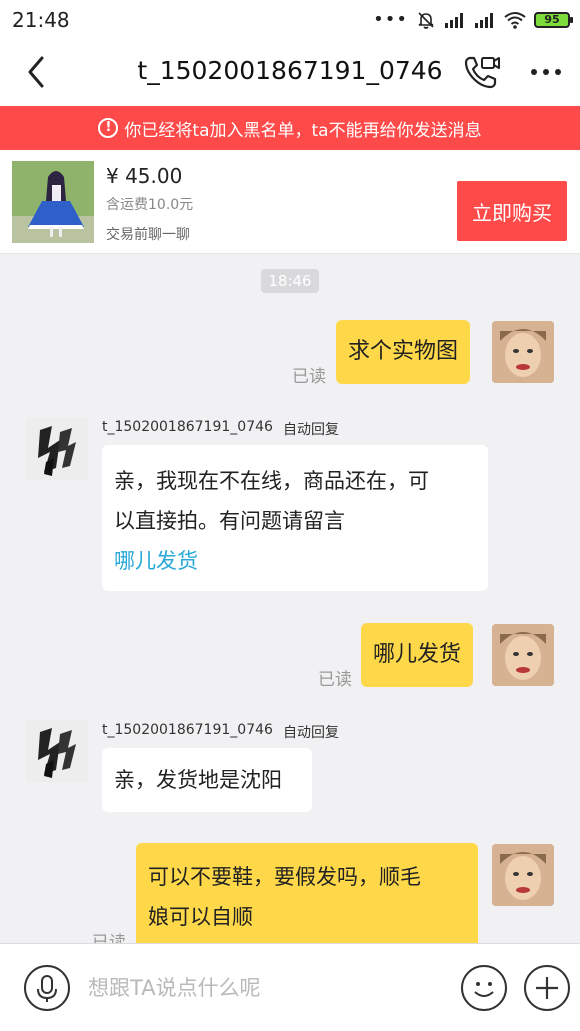  What do you see at coordinates (290, 202) in the screenshot?
I see `product-card: ¥ 45.00 含运费10.0元 交易前聊一聊 立即购买` at bounding box center [290, 202].